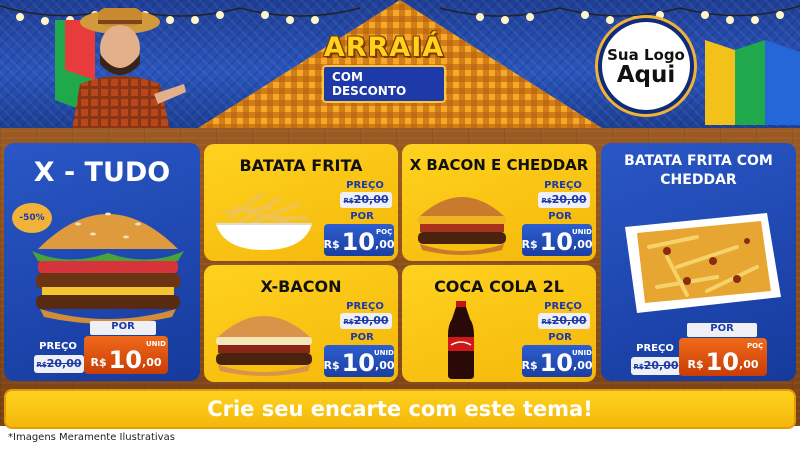 This screenshot has height=450, width=800. I want to click on vendor-man-illustration, so click(129, 69).